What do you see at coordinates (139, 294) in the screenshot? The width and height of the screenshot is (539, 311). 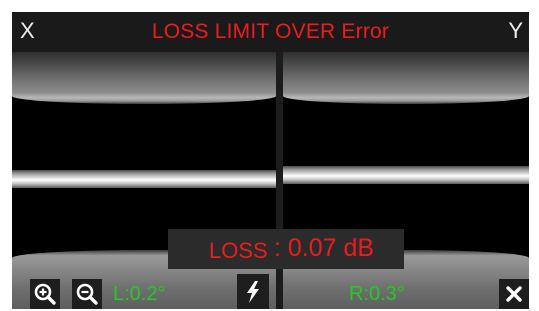 I see `left-angle-readout: L:0.2°` at bounding box center [139, 294].